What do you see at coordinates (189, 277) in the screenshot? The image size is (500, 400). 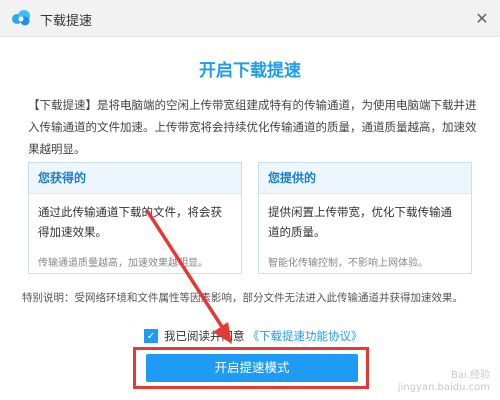 I see `annotation-arrow` at bounding box center [189, 277].